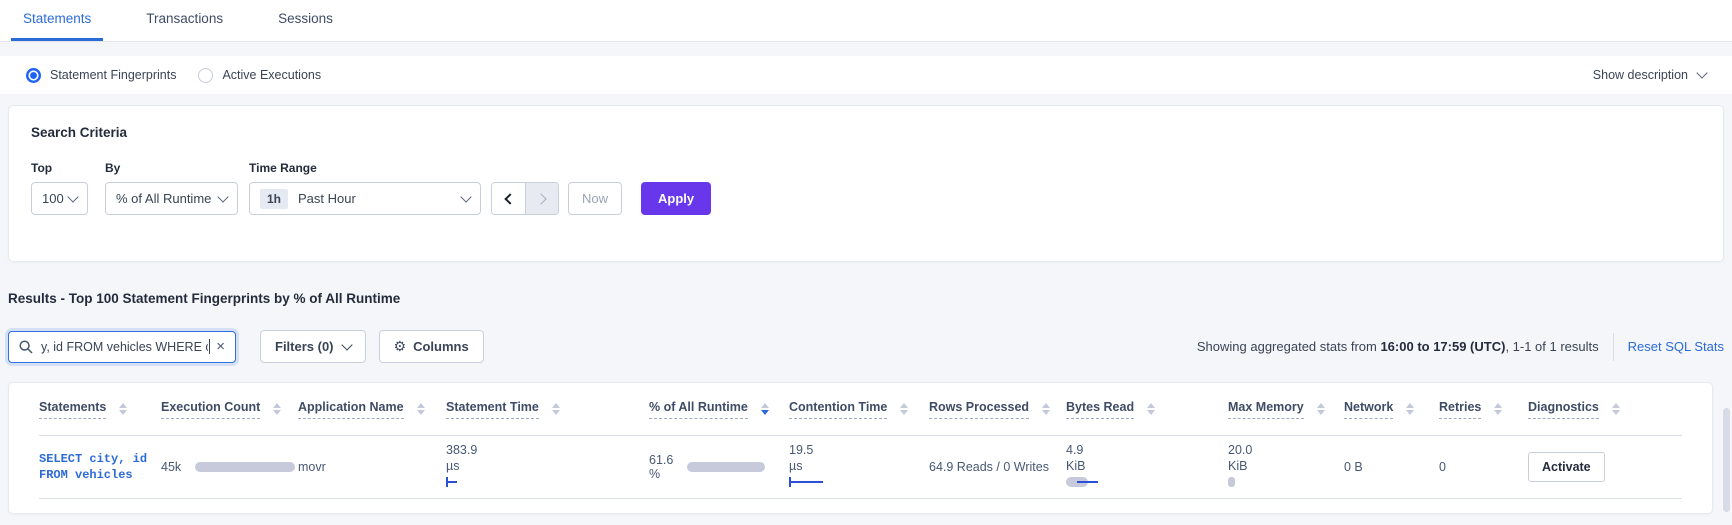 Image resolution: width=1732 pixels, height=525 pixels. Describe the element at coordinates (1147, 467) in the screenshot. I see `cell-bytes-read: 4.9 KiB` at that location.